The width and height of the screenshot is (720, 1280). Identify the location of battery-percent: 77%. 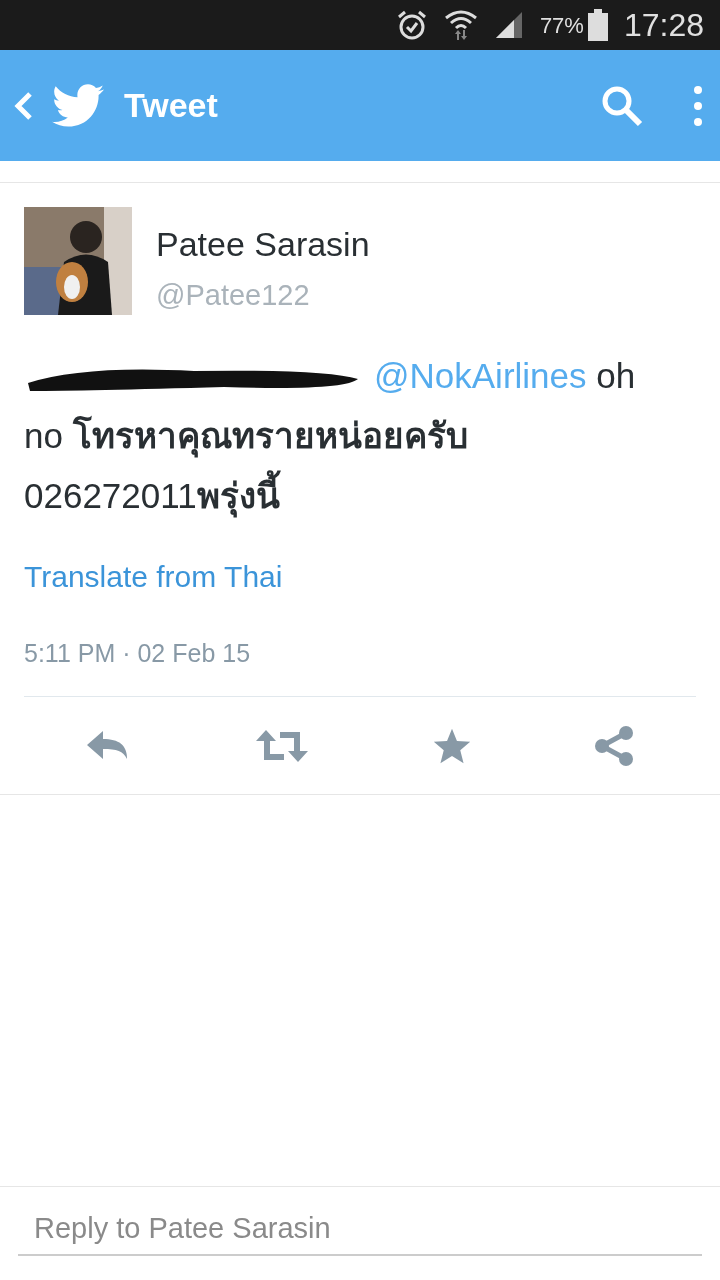
(561, 25).